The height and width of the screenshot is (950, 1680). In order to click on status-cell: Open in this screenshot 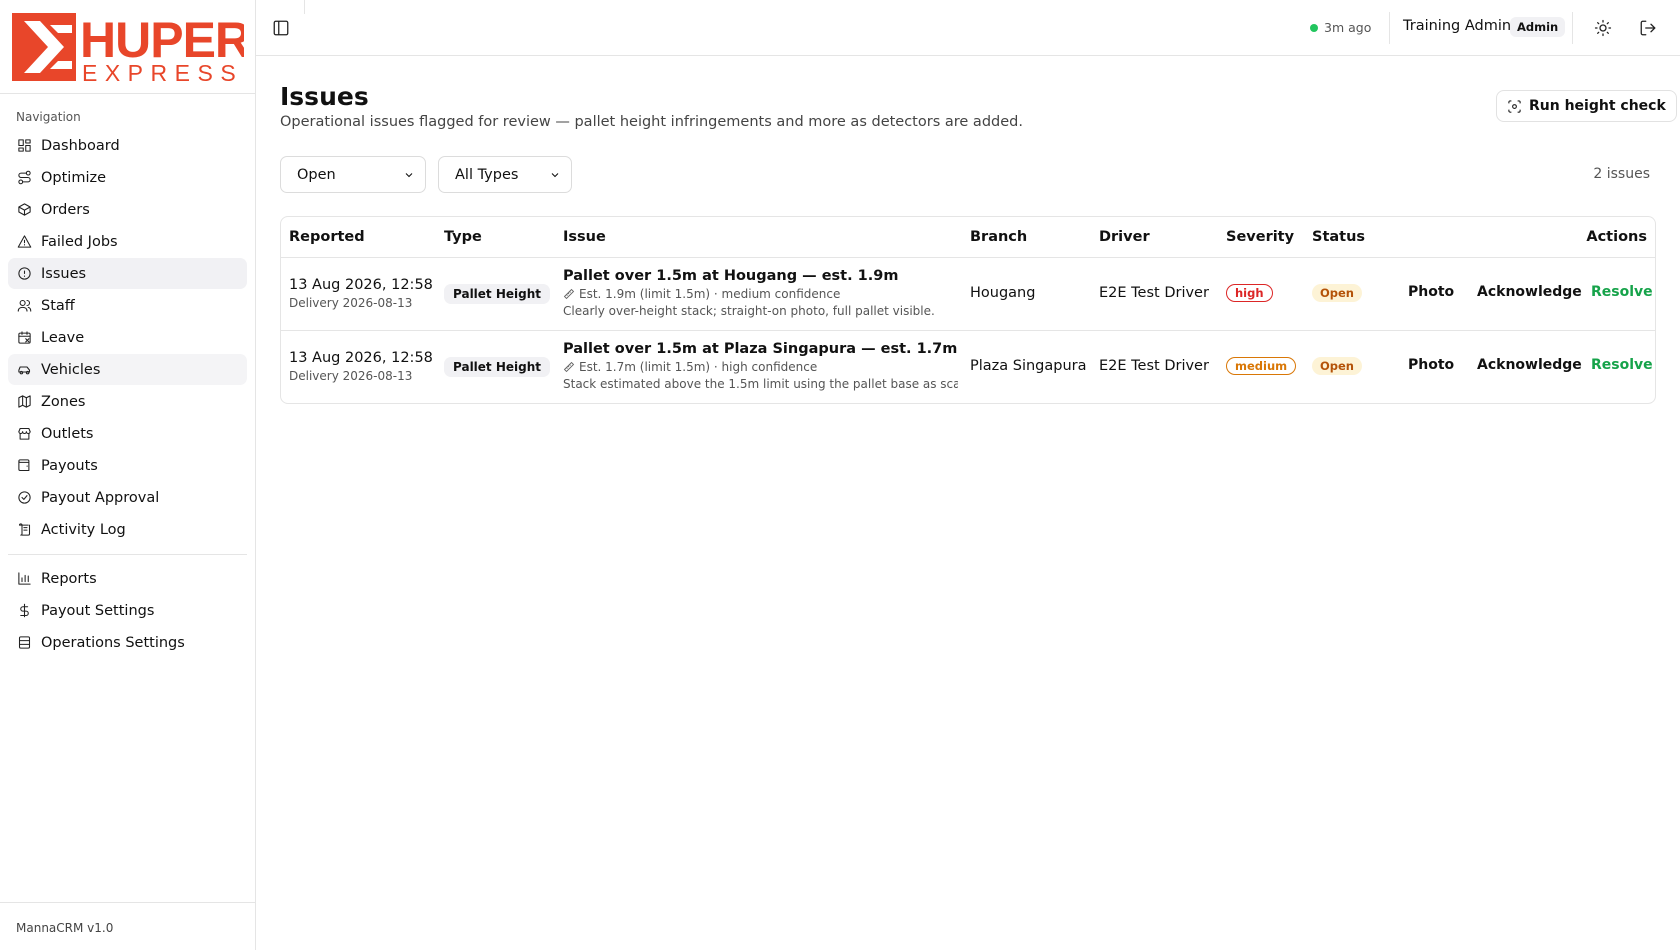, I will do `click(1337, 293)`.